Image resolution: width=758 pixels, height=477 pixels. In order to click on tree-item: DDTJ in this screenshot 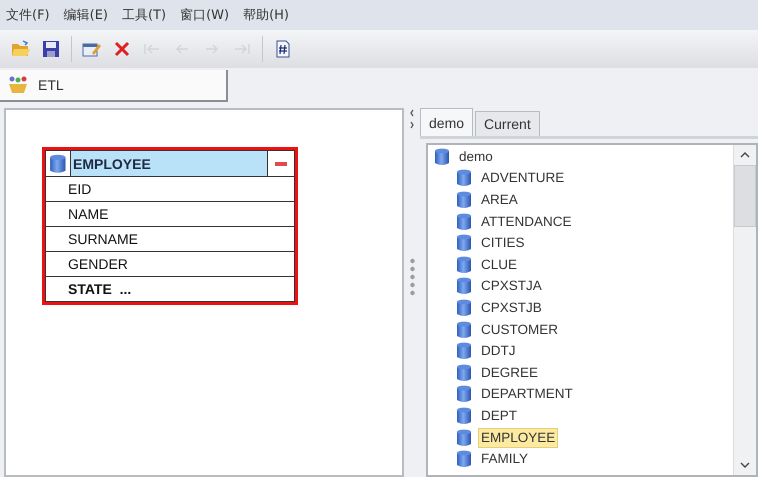, I will do `click(498, 351)`.